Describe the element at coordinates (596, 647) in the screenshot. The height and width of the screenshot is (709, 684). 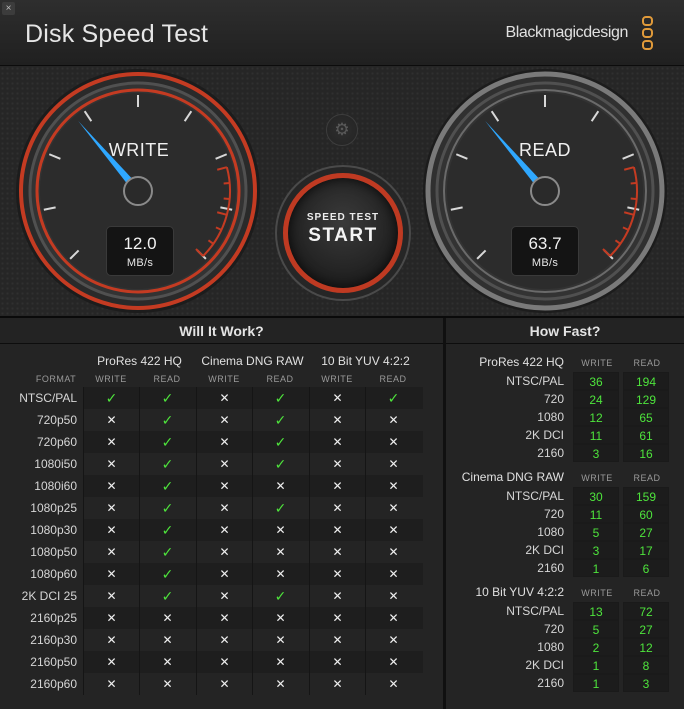
I see `hf-write-value: 2` at that location.